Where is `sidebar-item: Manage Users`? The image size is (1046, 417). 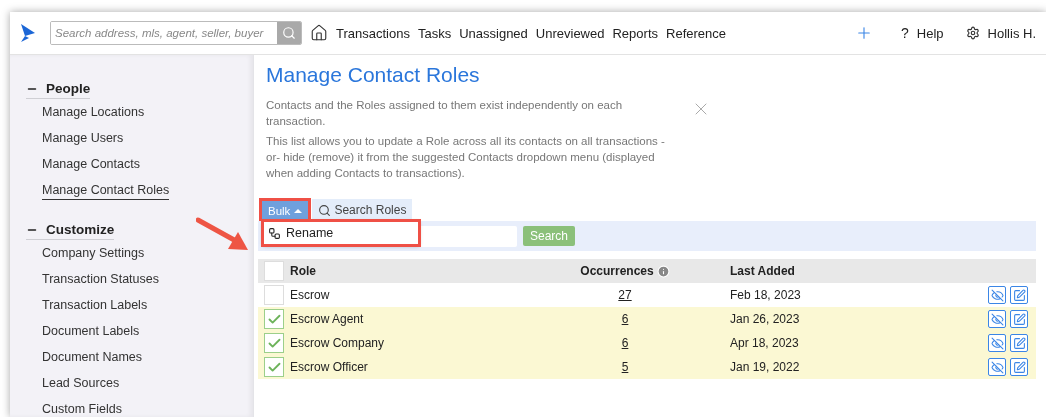
sidebar-item: Manage Users is located at coordinates (83, 139).